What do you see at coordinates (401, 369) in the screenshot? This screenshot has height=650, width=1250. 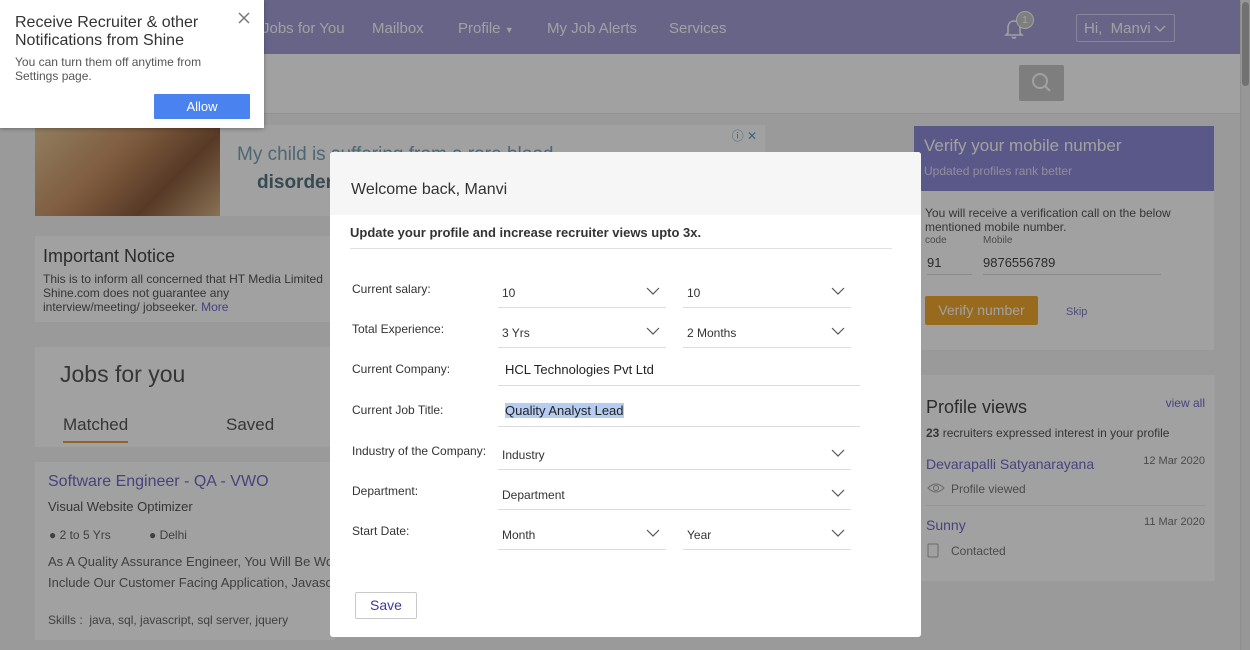 I see `company-label: Current Company:` at bounding box center [401, 369].